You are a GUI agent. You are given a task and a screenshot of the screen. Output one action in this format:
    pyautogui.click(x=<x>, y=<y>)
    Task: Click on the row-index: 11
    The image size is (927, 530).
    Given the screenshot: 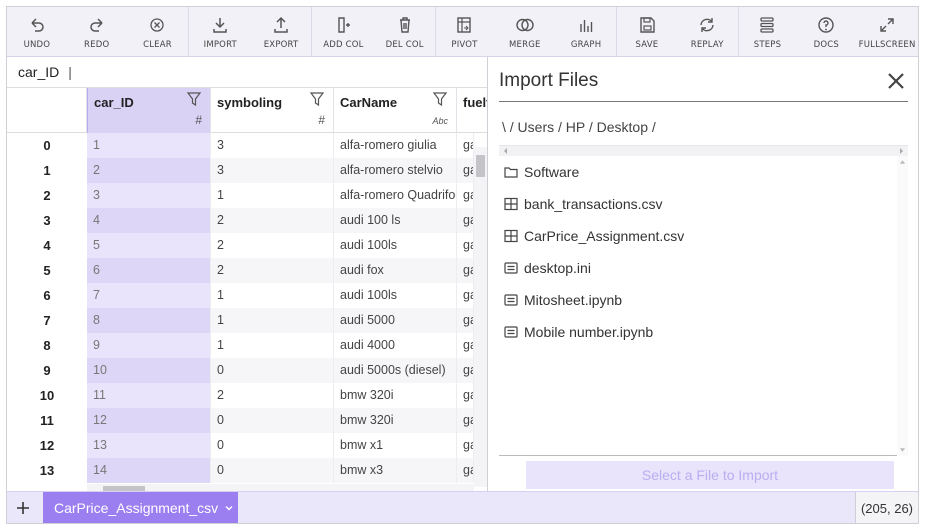 What is the action you would take?
    pyautogui.click(x=47, y=420)
    